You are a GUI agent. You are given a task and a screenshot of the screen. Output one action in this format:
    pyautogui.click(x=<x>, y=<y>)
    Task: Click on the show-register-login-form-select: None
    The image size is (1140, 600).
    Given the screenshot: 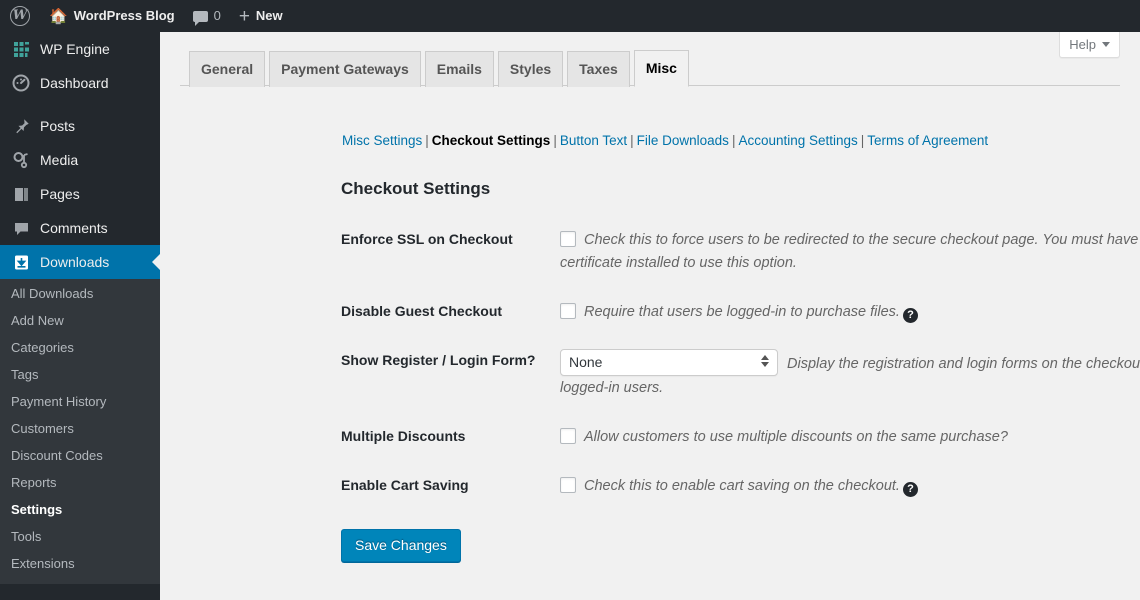 What is the action you would take?
    pyautogui.click(x=669, y=362)
    